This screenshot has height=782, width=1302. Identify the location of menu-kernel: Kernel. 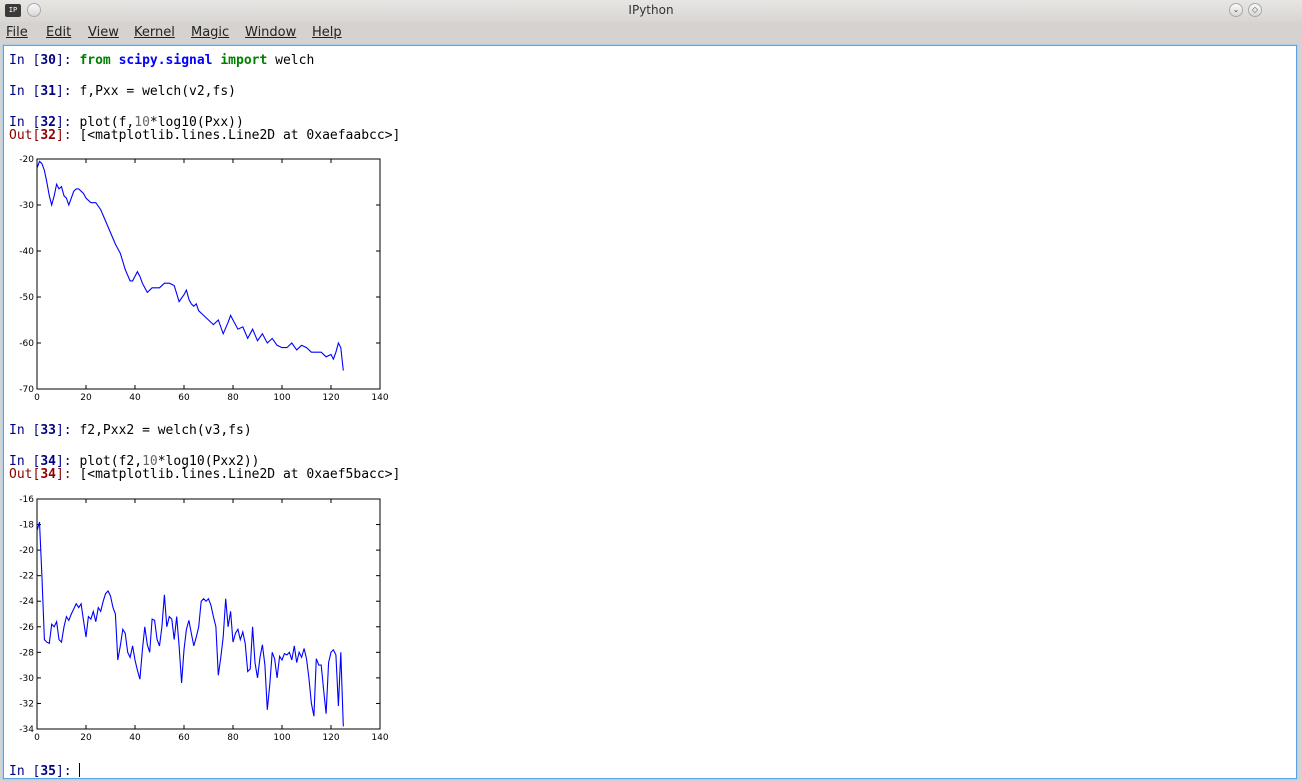
(154, 32).